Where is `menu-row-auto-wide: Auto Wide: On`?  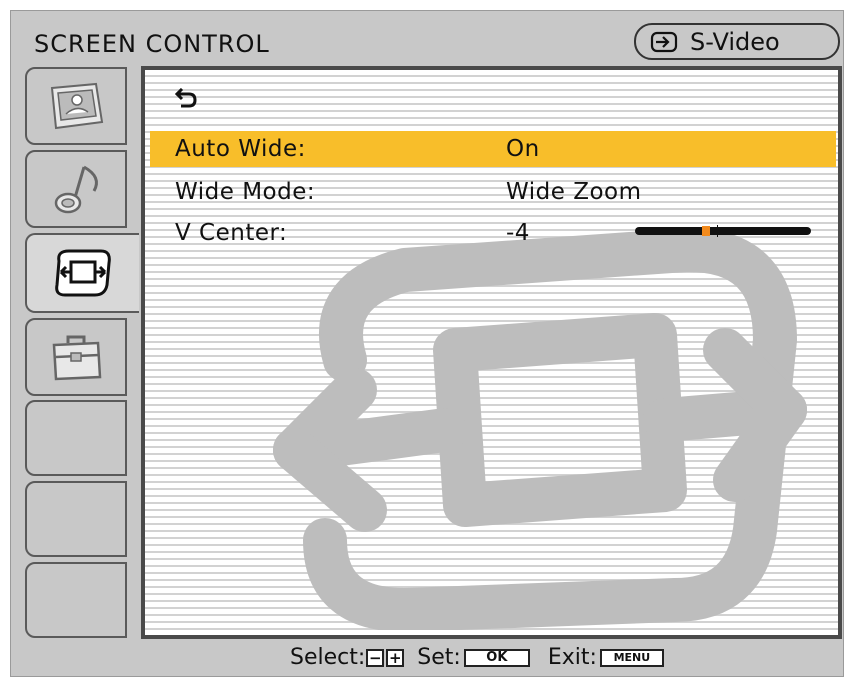 menu-row-auto-wide: Auto Wide: On is located at coordinates (493, 149).